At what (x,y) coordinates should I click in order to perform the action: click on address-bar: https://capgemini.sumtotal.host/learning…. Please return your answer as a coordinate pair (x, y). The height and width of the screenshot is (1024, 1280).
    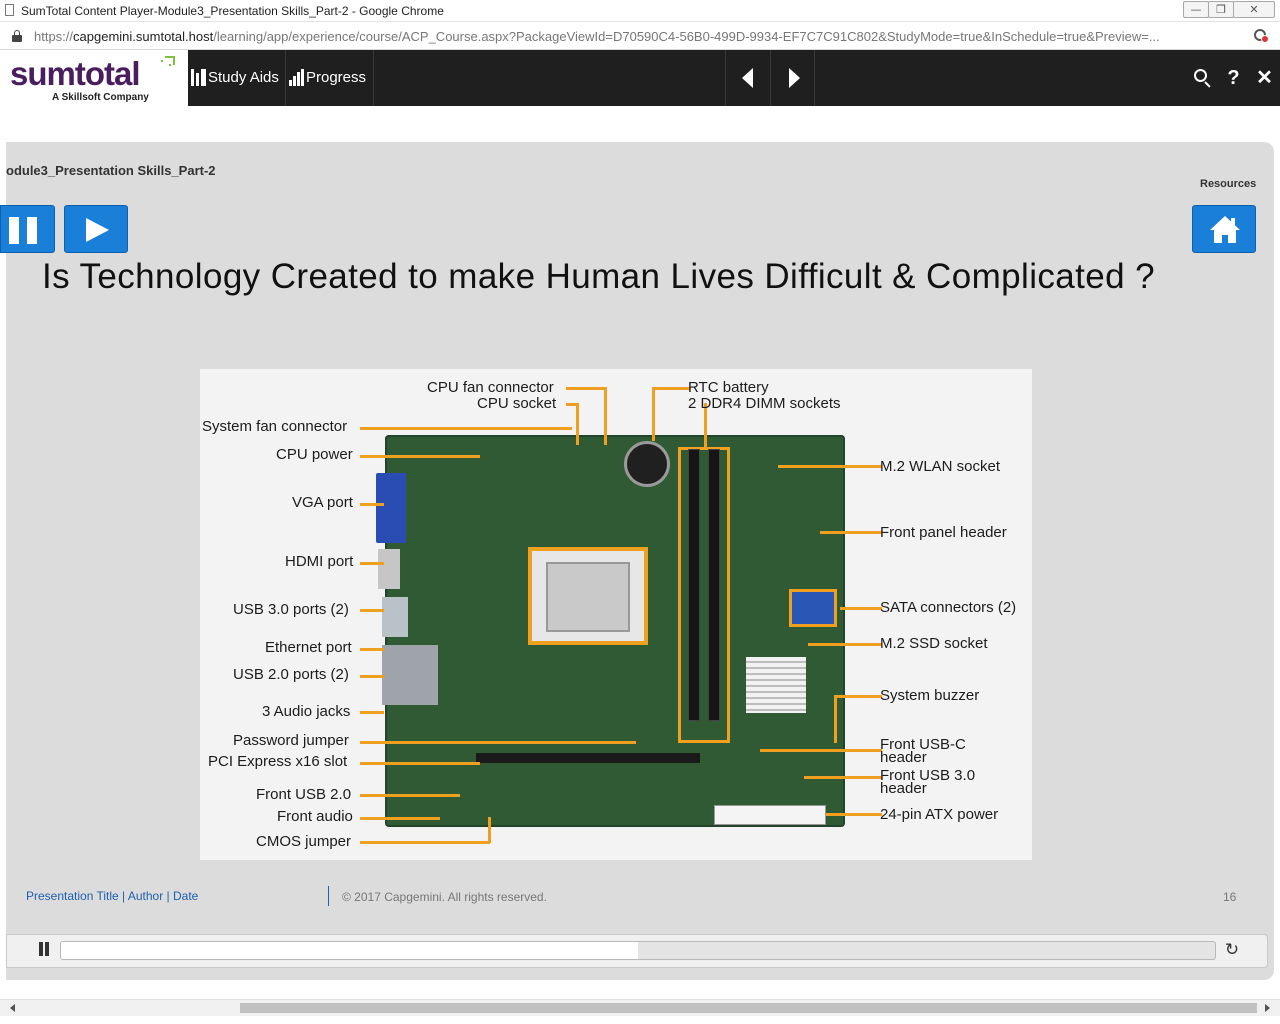
    Looking at the image, I should click on (640, 36).